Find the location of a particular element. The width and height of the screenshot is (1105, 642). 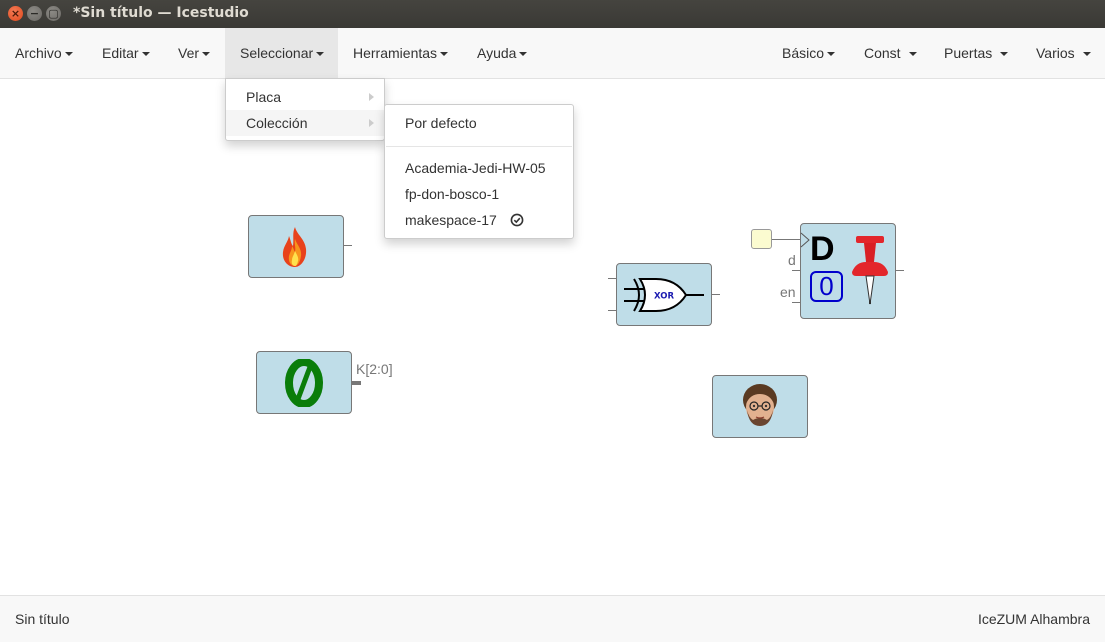

menu-label: Editar is located at coordinates (120, 53).